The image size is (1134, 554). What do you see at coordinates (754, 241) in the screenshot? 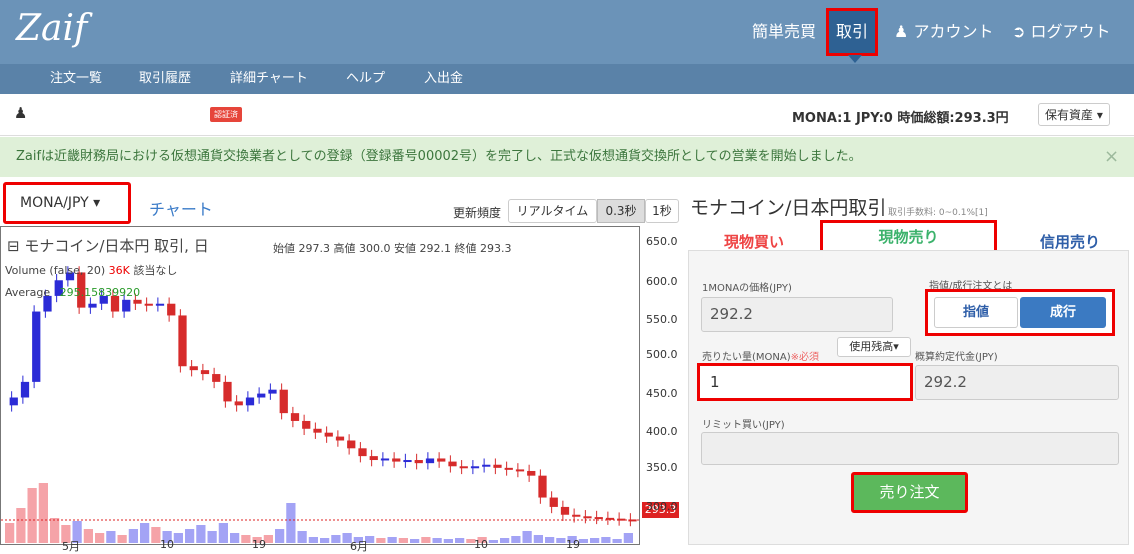
I see `tab-spot-buy: 現物買い` at bounding box center [754, 241].